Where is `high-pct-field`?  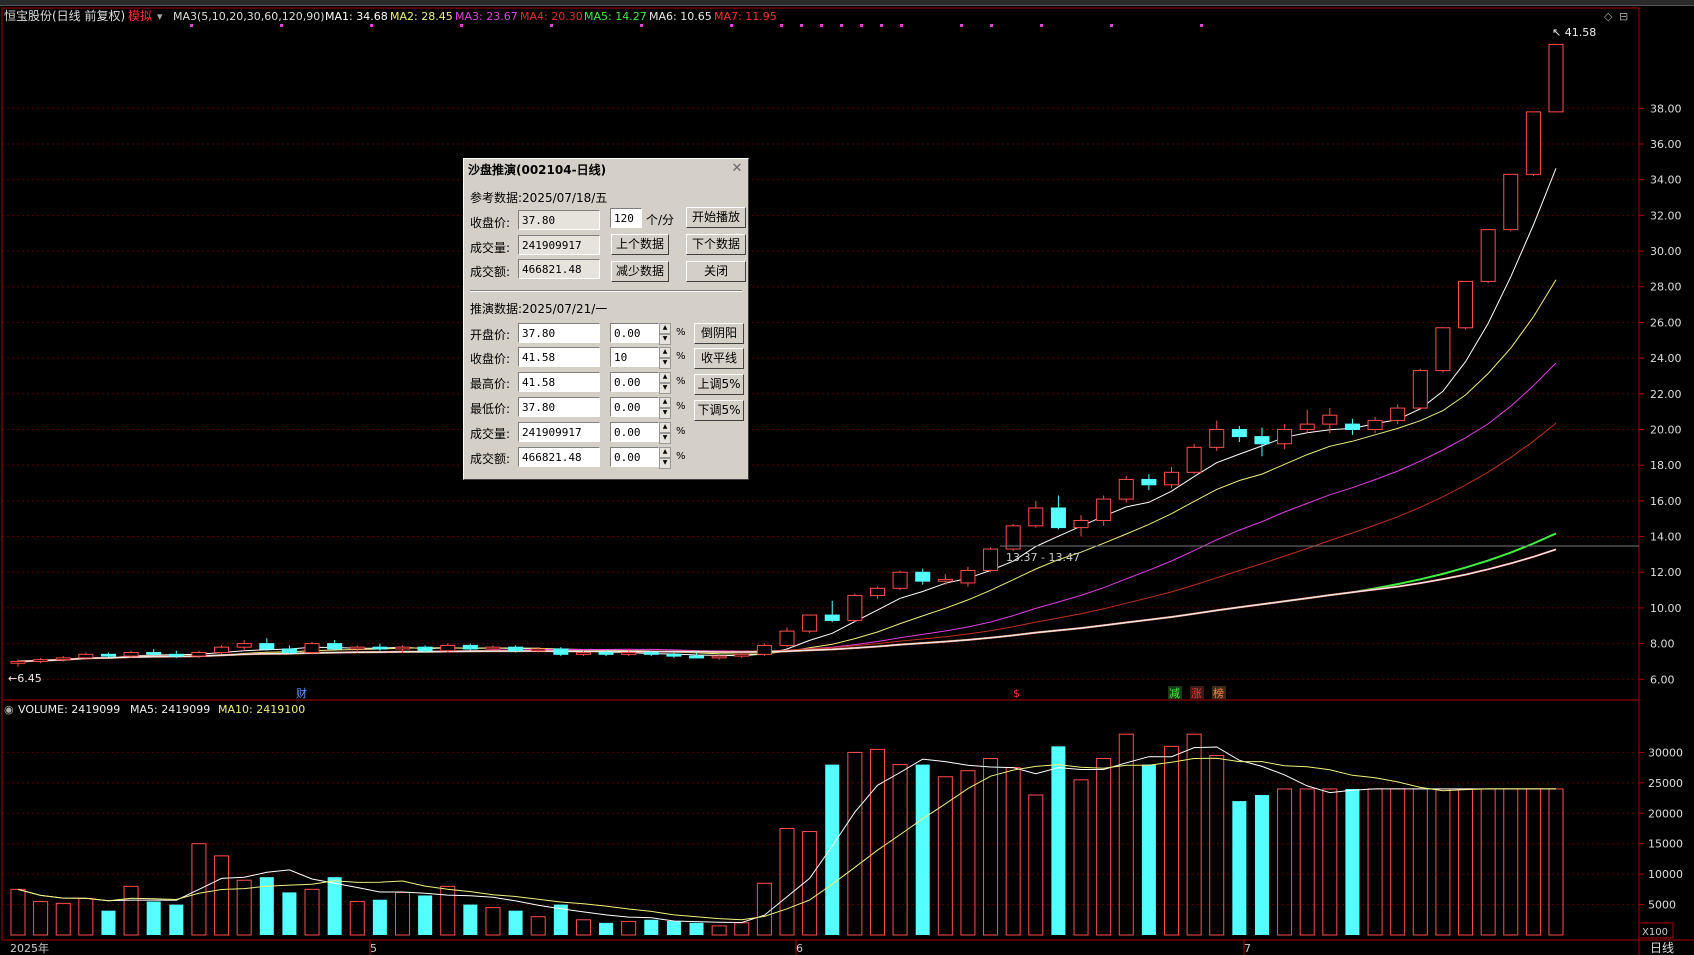 high-pct-field is located at coordinates (634, 382).